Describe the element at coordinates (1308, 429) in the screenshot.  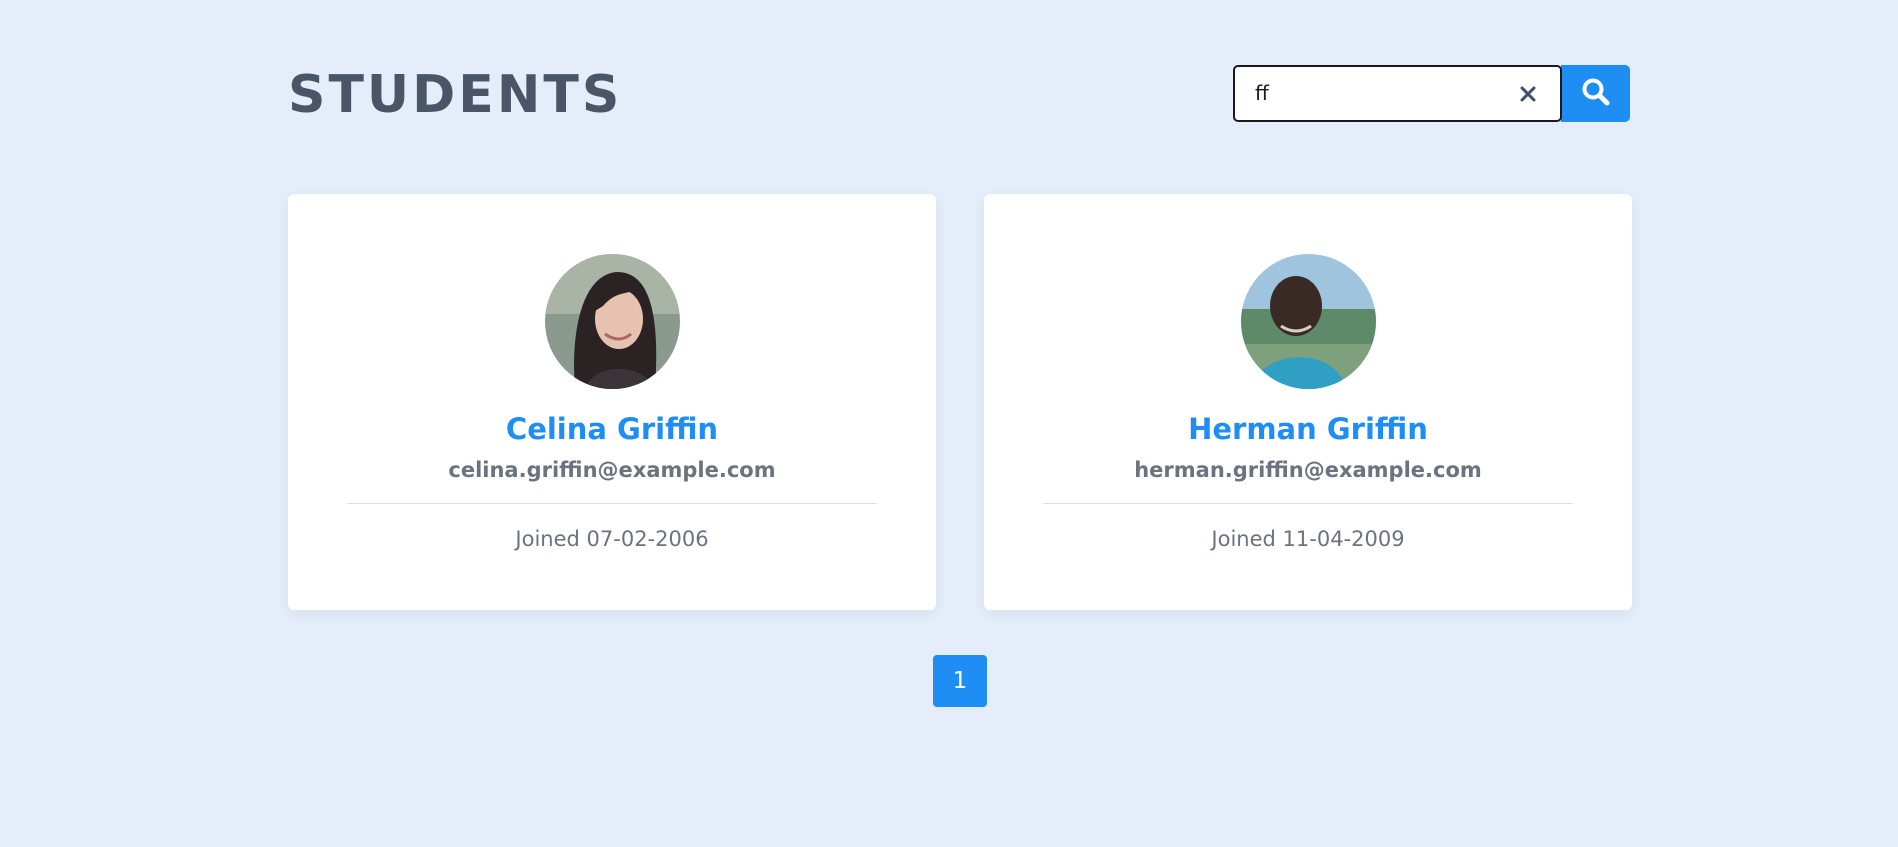
I see `student-name: Herman Griffin` at that location.